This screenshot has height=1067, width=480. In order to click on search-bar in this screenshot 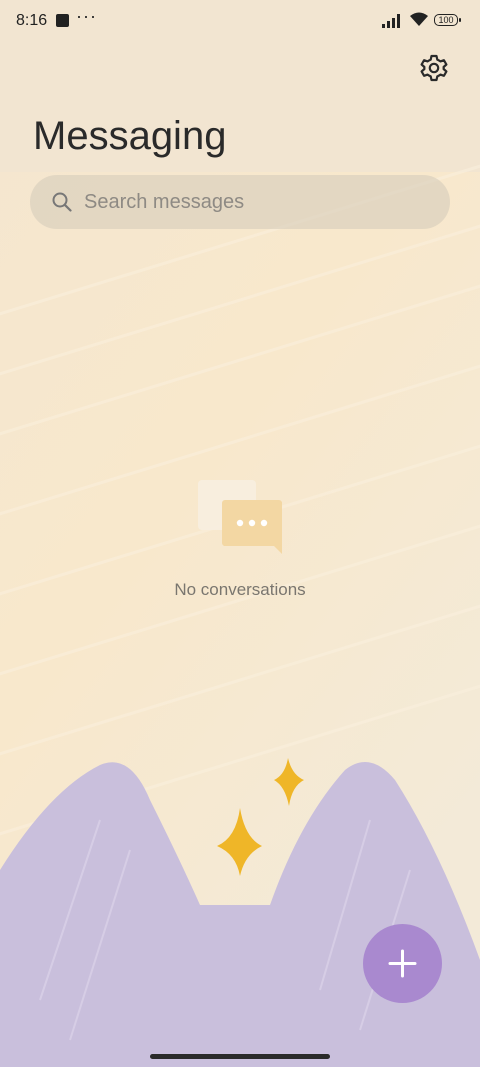, I will do `click(240, 202)`.